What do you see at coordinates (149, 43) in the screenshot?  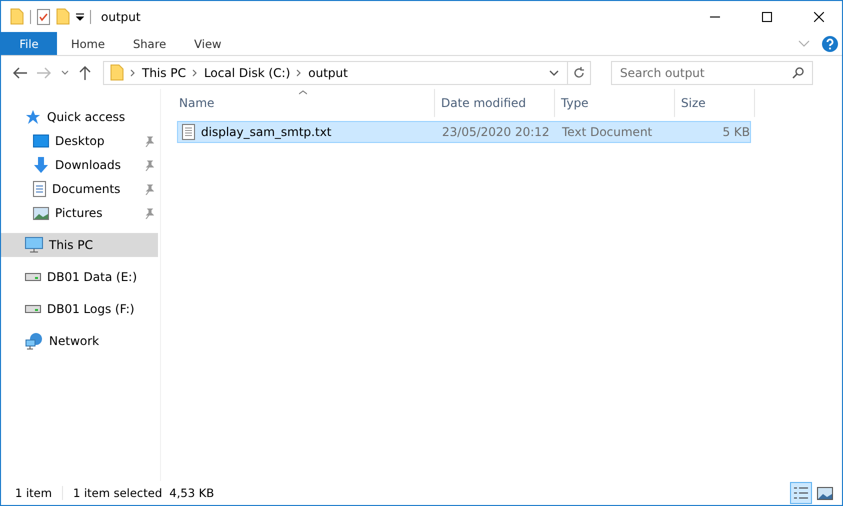 I see `ribbon-tab: Share` at bounding box center [149, 43].